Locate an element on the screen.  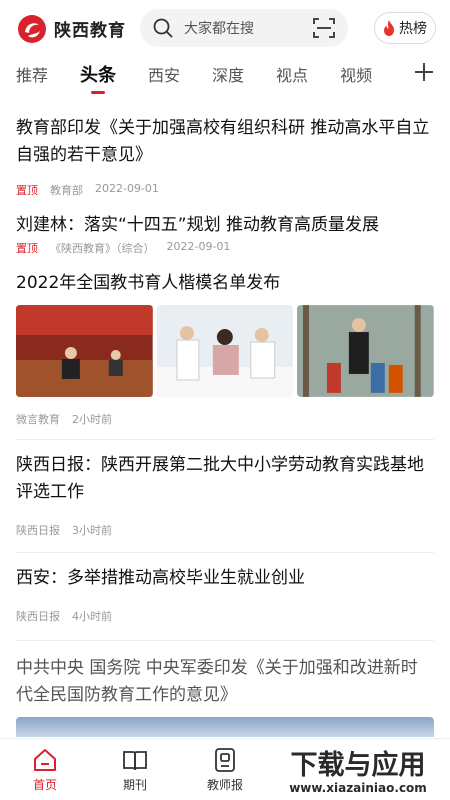
tab-xian: 西安 is located at coordinates (164, 77).